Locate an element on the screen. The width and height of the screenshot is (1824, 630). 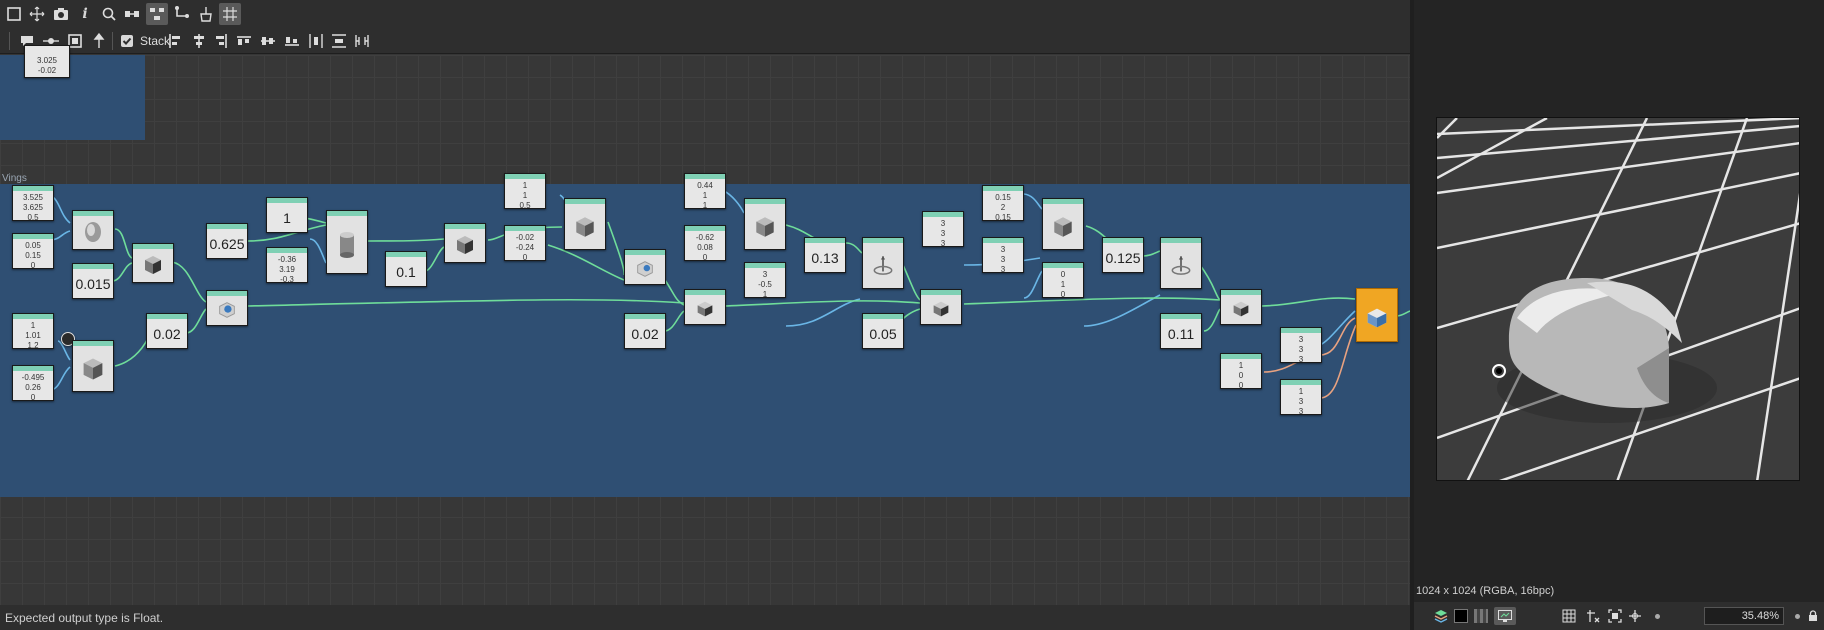
value-node: 1 1.01 1.2 is located at coordinates (33, 331).